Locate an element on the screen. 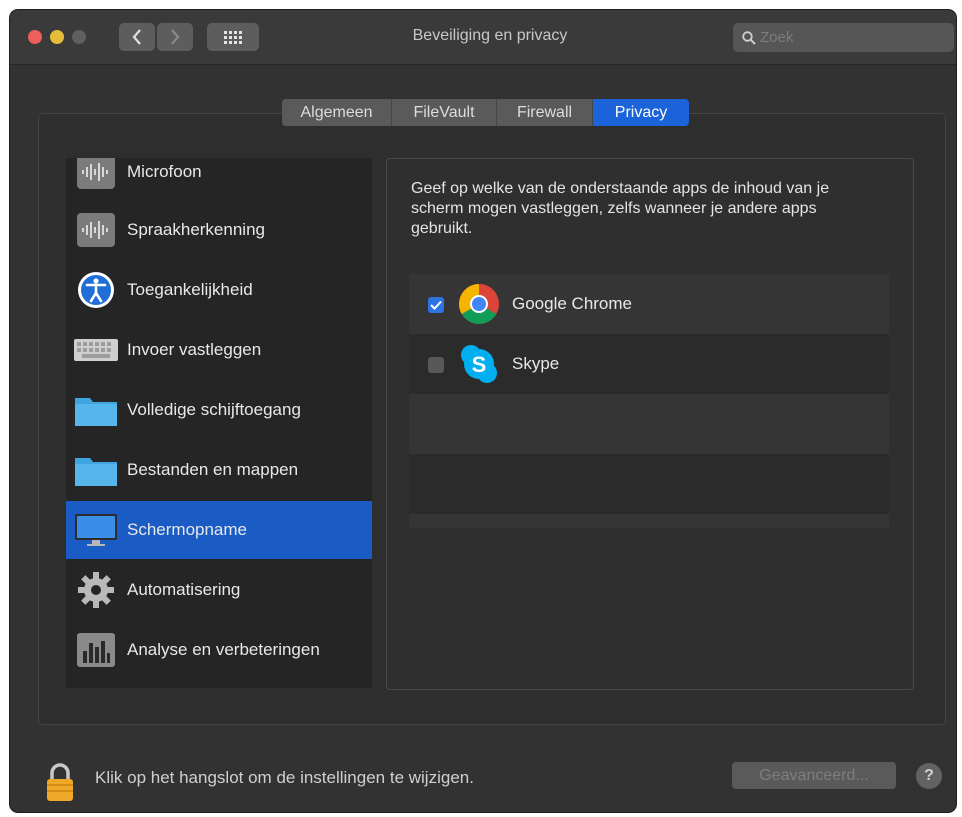 Image resolution: width=962 pixels, height=817 pixels. app-row-skype: S Skype is located at coordinates (649, 364).